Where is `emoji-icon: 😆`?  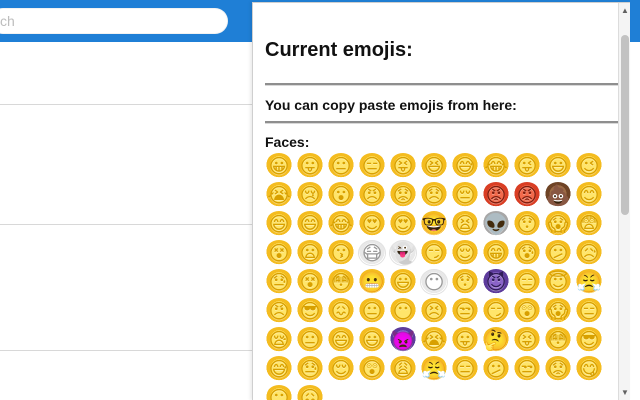
emoji-icon: 😆 is located at coordinates (434, 166).